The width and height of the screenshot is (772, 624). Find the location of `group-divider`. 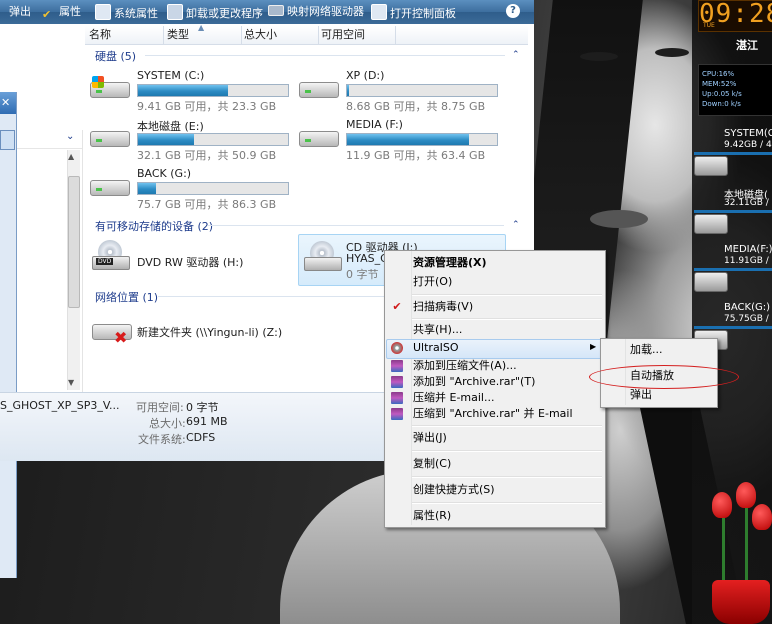

group-divider is located at coordinates (325, 55).